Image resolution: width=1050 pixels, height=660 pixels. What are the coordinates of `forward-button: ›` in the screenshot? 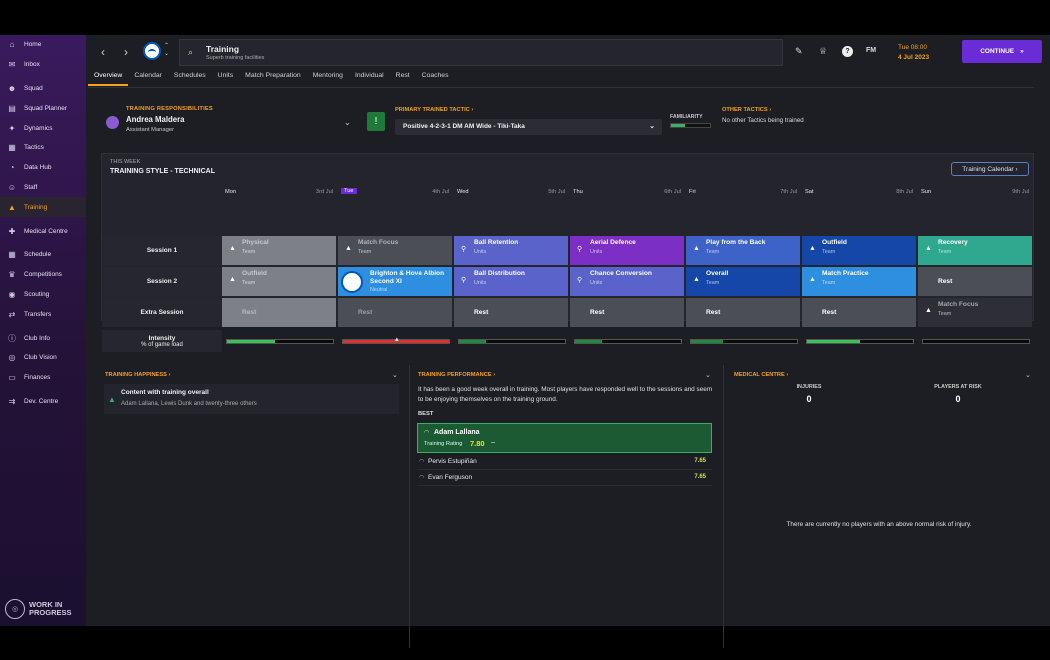 It's located at (126, 52).